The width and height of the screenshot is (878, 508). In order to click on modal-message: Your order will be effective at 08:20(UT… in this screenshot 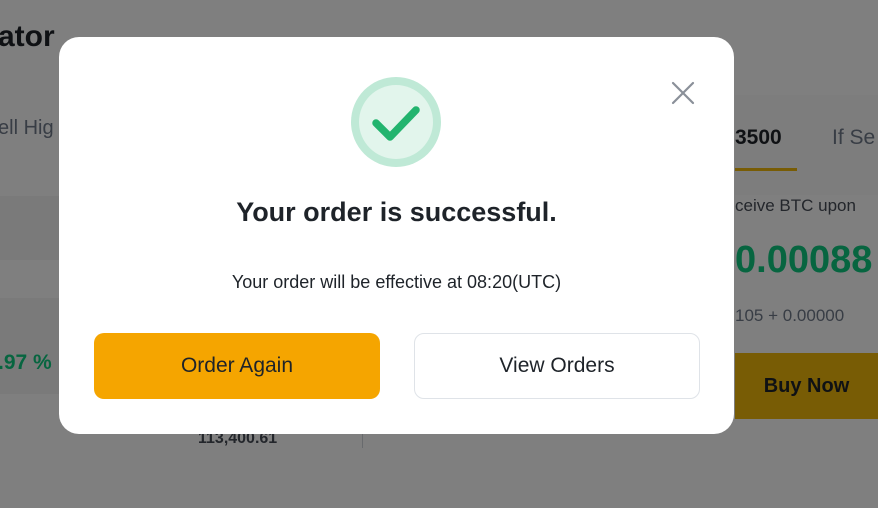, I will do `click(396, 282)`.